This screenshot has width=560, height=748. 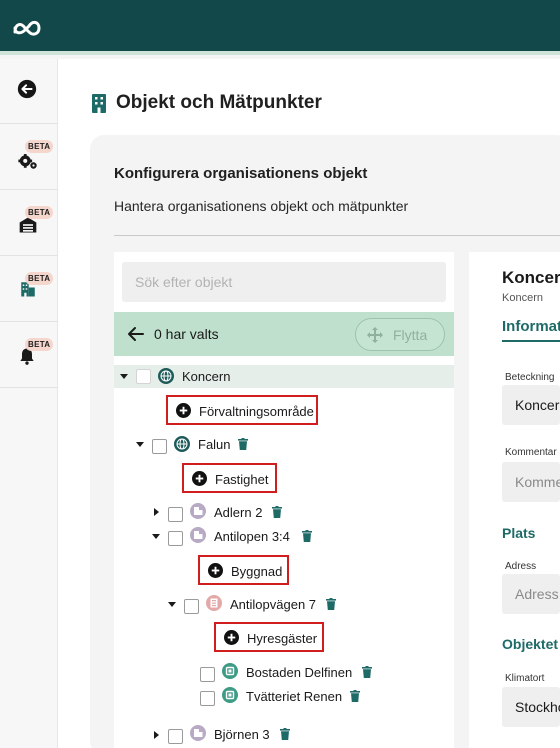 I want to click on add-forvaltningsomrade-button: Förvaltningsområde, so click(x=242, y=410).